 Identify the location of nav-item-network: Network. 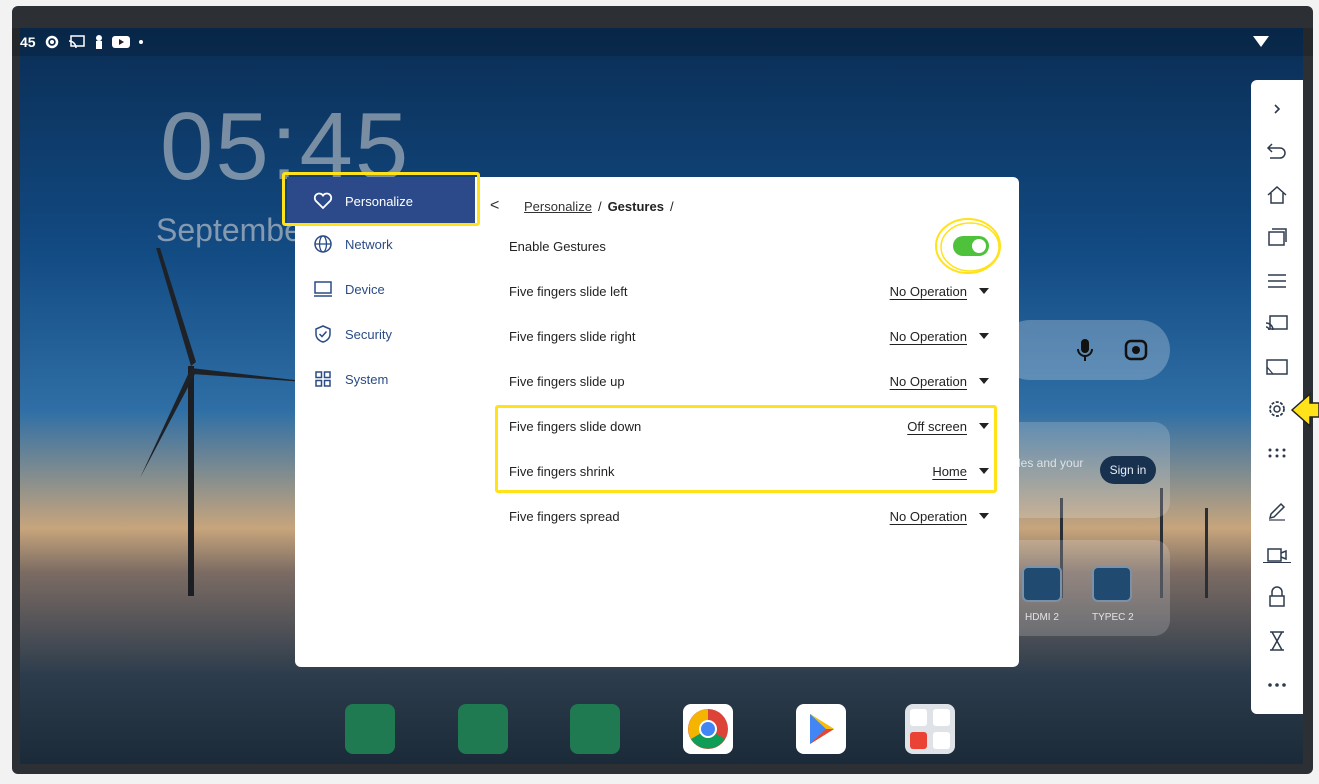
(387, 244).